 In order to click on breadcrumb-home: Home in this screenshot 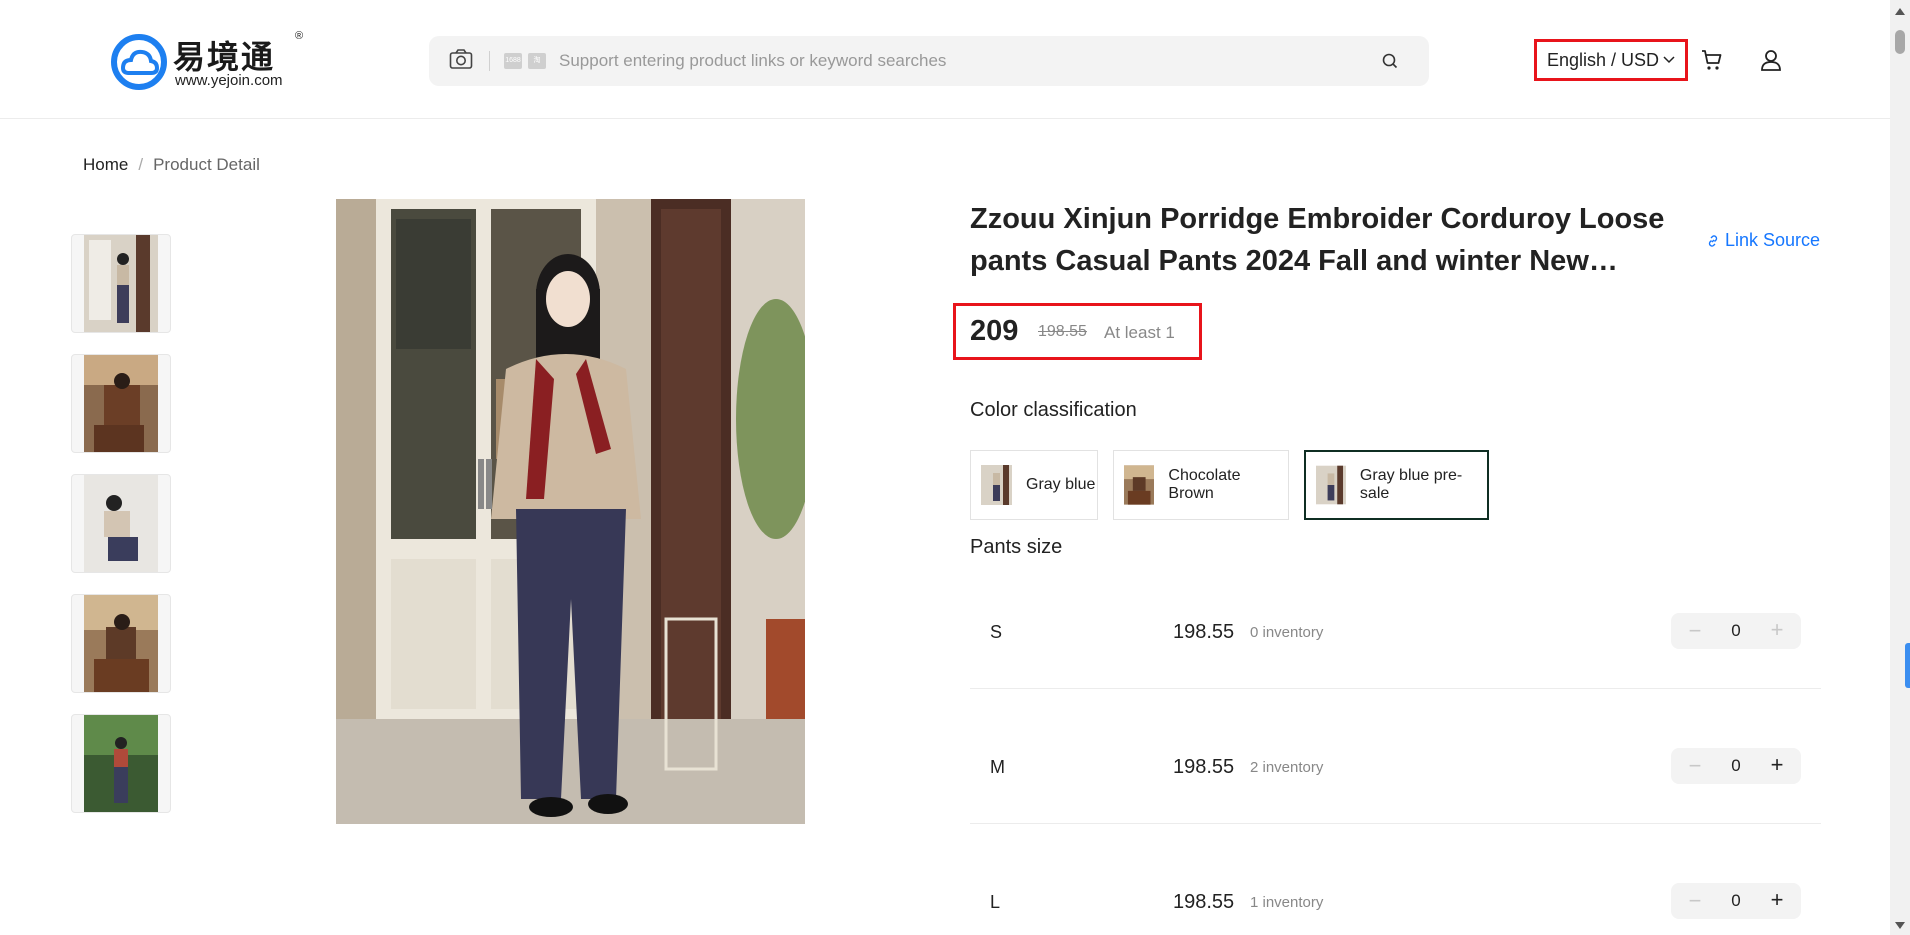, I will do `click(105, 164)`.